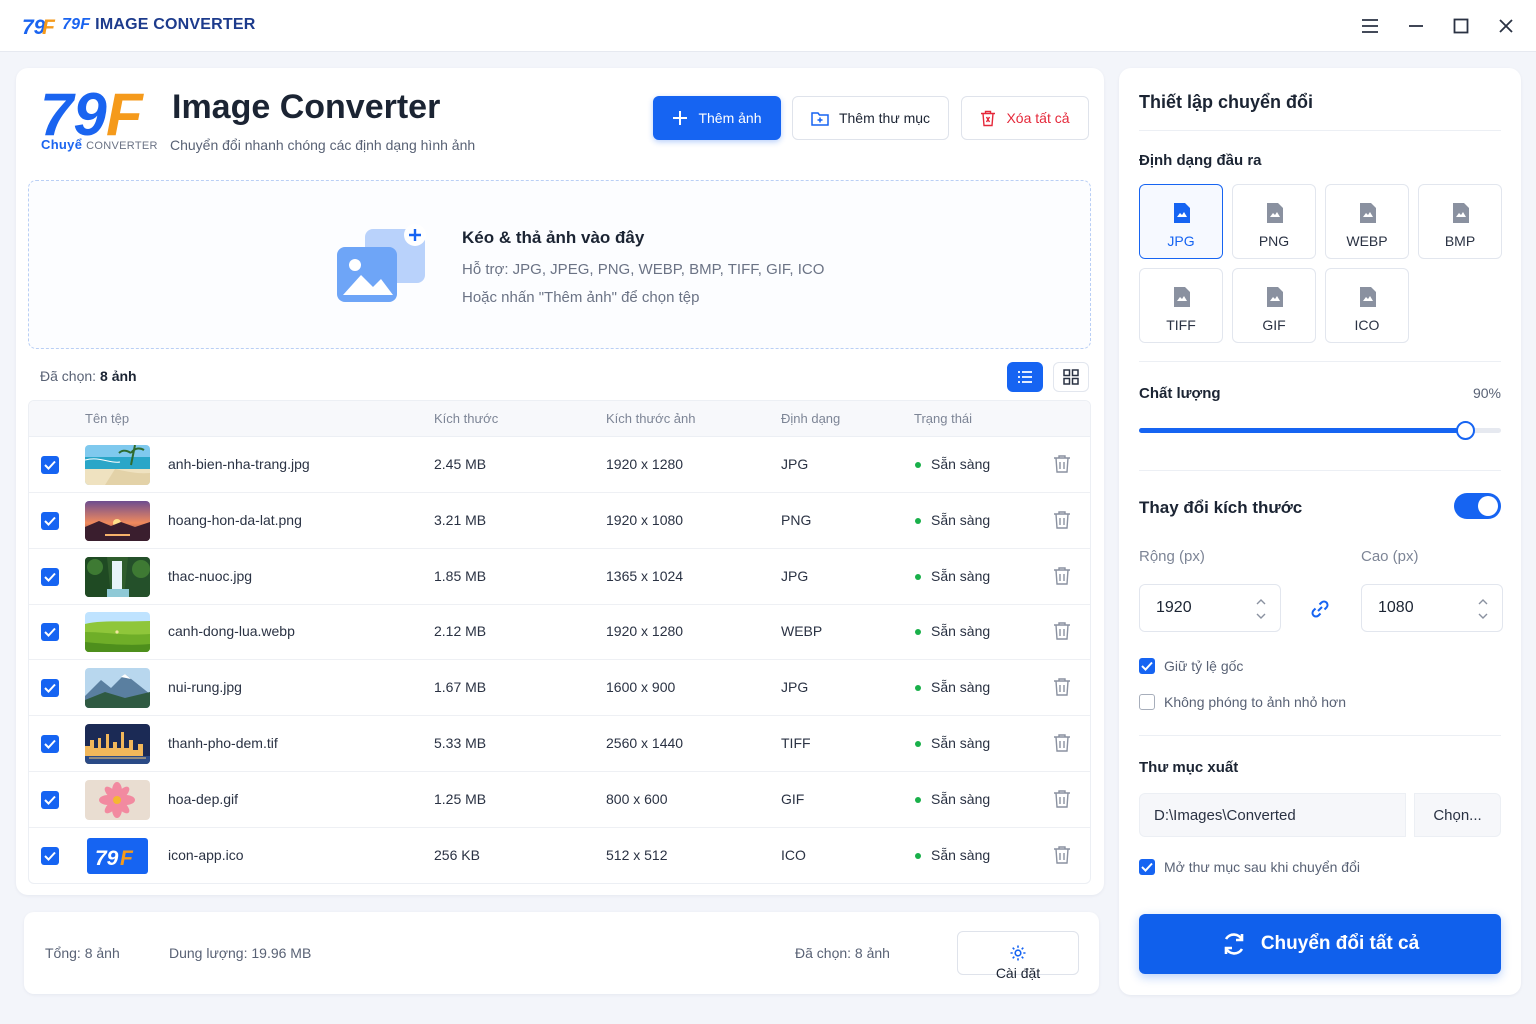 This screenshot has height=1024, width=1536. I want to click on open-after-checkbox: Mở thư mục sau khi chuyển đổi, so click(1249, 867).